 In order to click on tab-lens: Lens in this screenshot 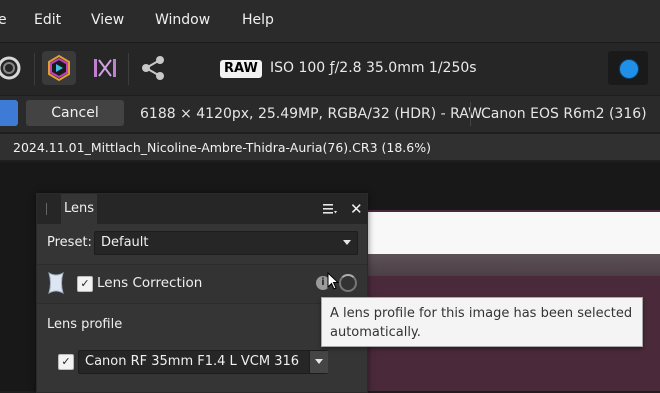, I will do `click(79, 209)`.